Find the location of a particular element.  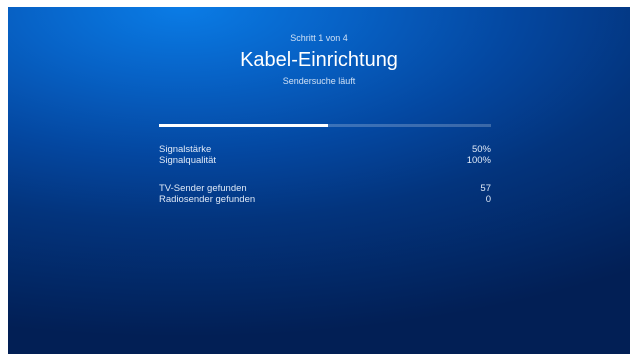

page-title: Kabel-Einrichtung is located at coordinates (319, 60).